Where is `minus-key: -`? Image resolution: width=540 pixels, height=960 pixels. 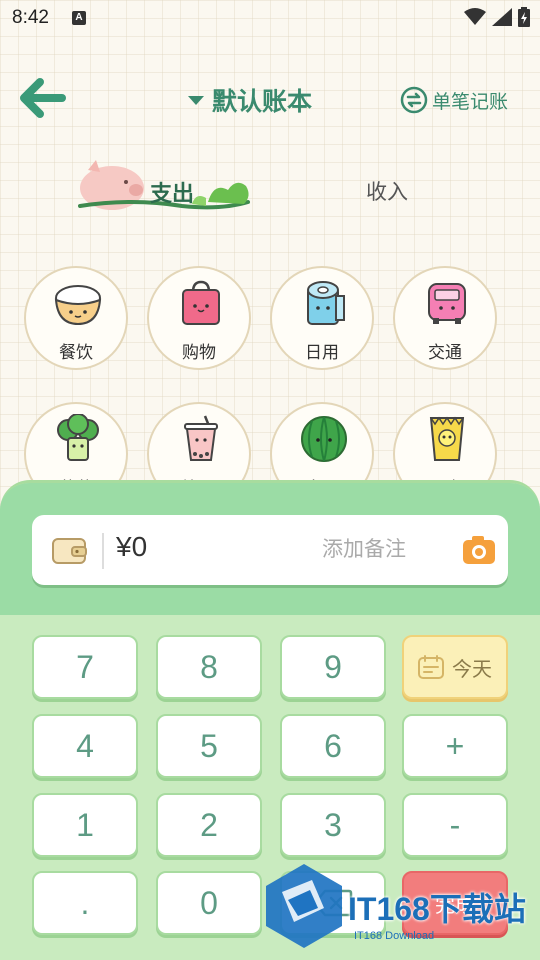
minus-key: - is located at coordinates (455, 825).